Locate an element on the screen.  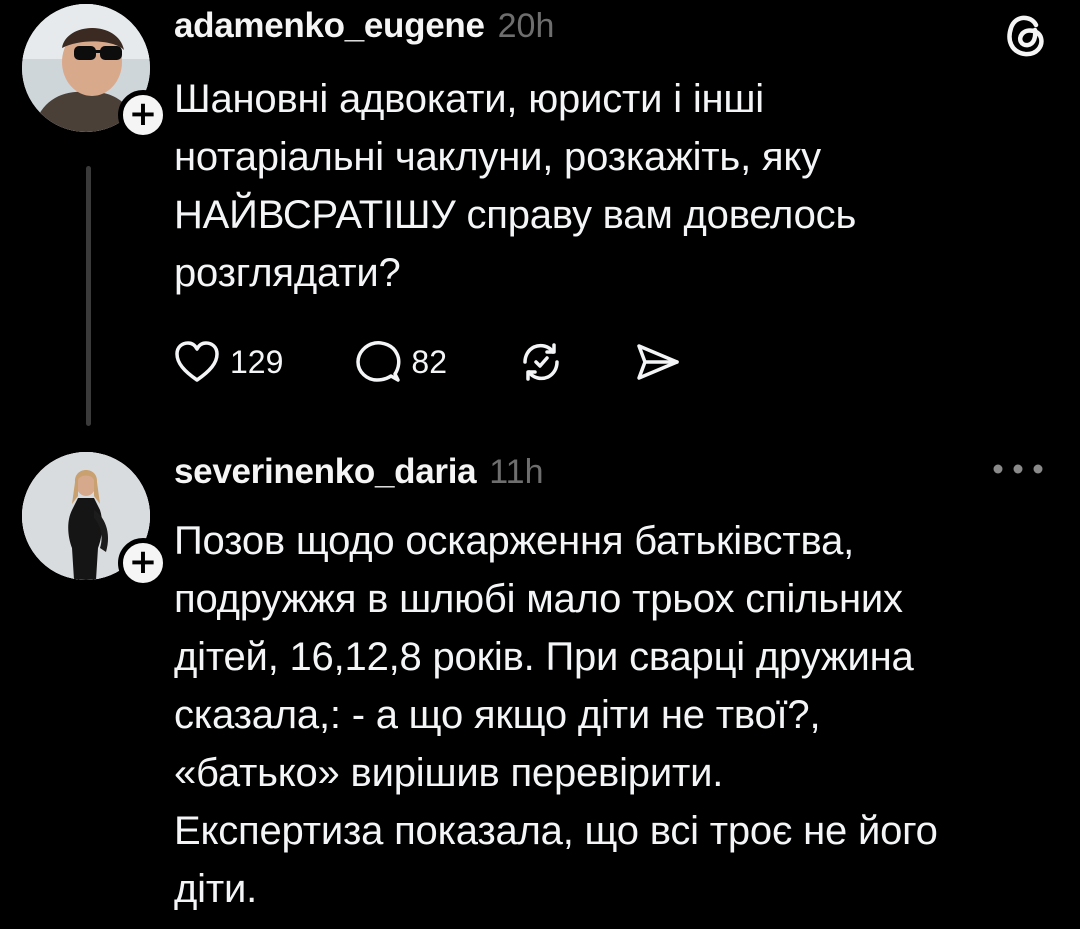
timestamp: 20h is located at coordinates (526, 26).